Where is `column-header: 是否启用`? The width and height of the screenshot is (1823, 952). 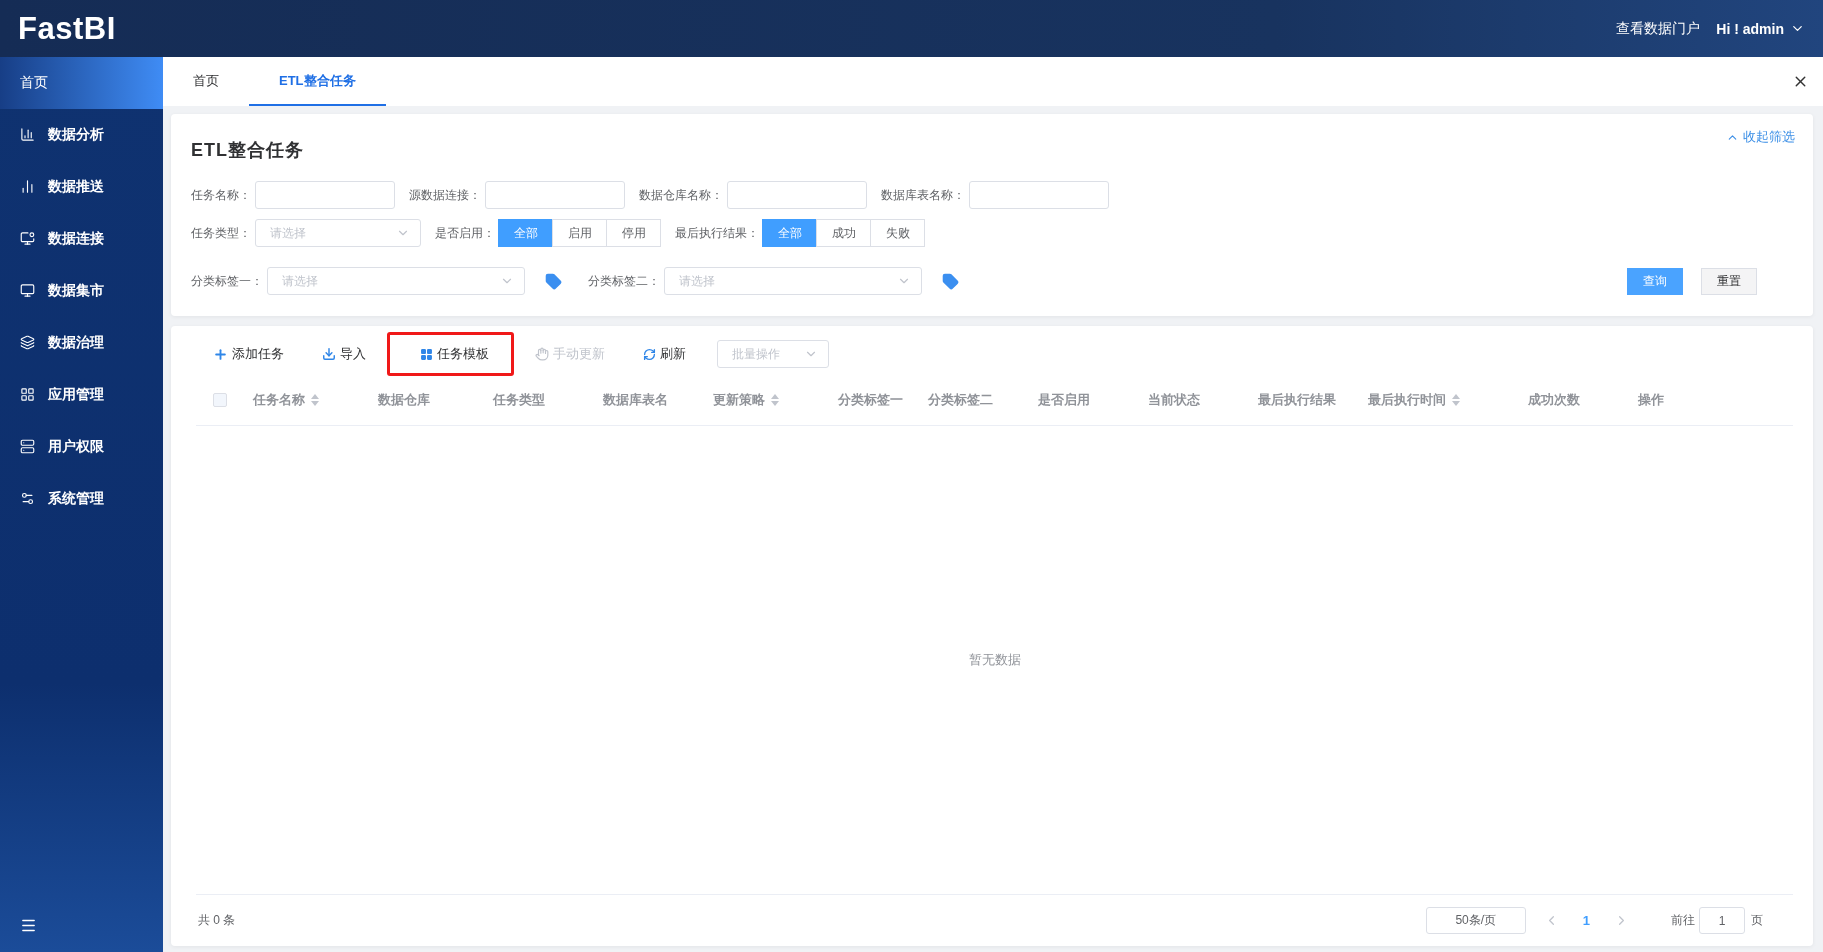
column-header: 是否启用 is located at coordinates (1064, 399).